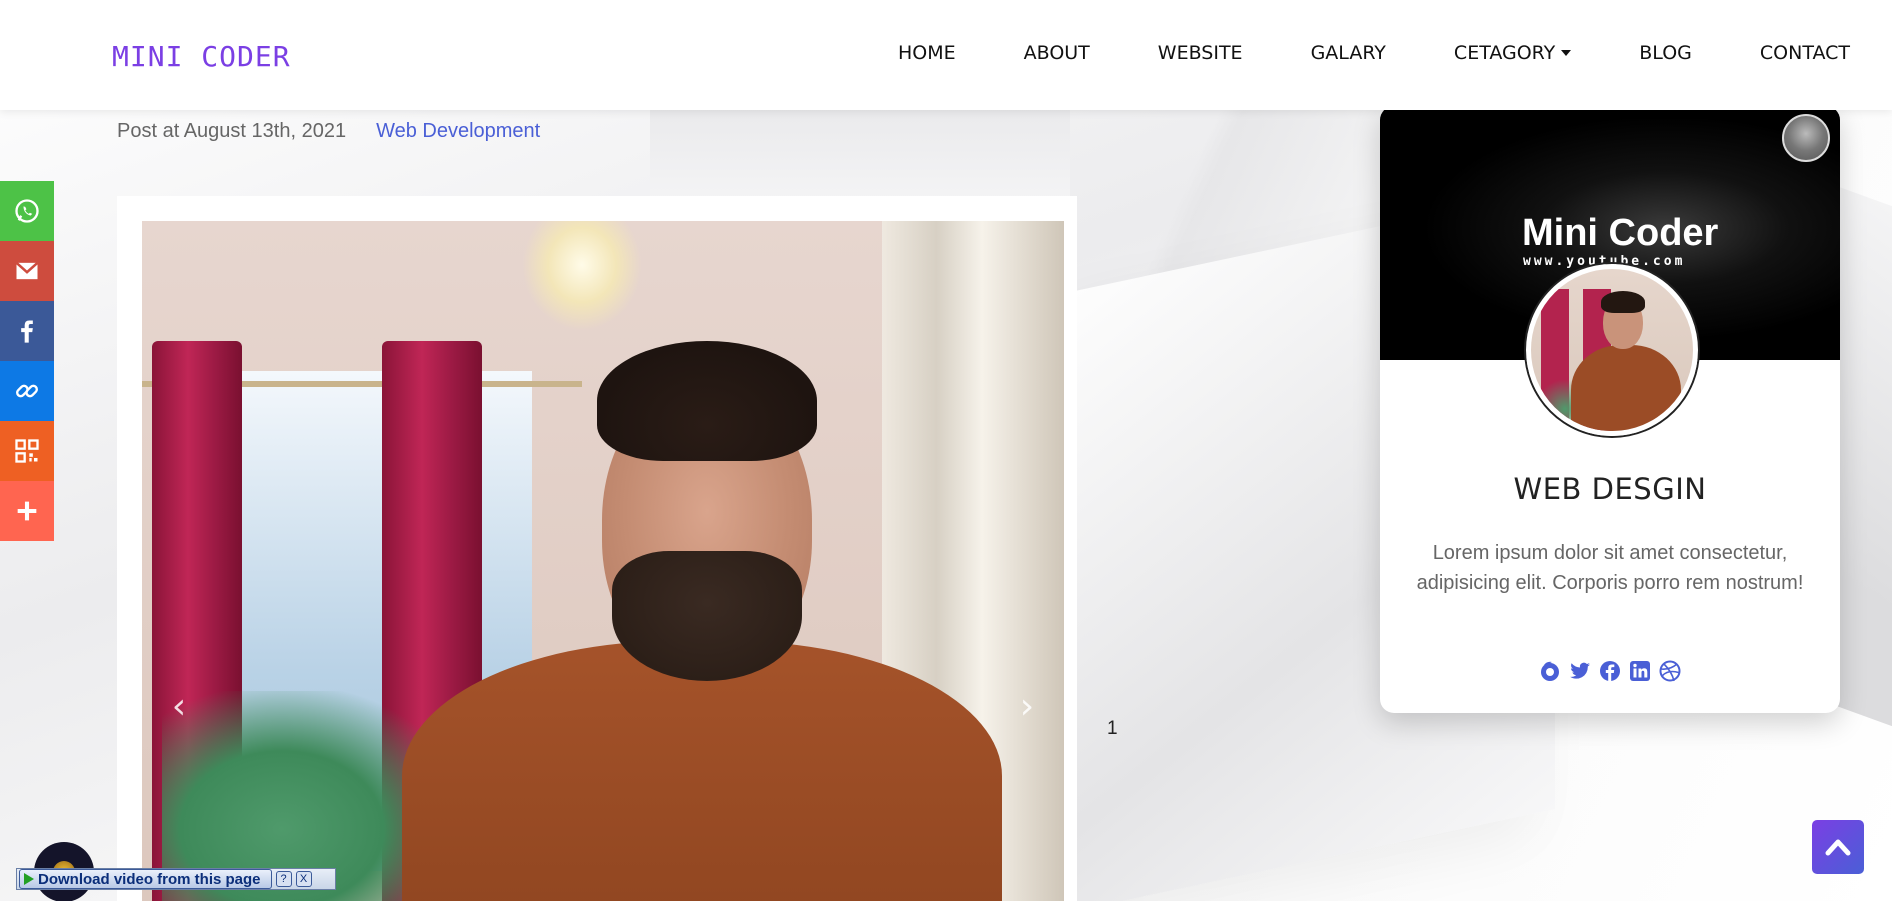  I want to click on nav-home-label: HOME, so click(926, 53).